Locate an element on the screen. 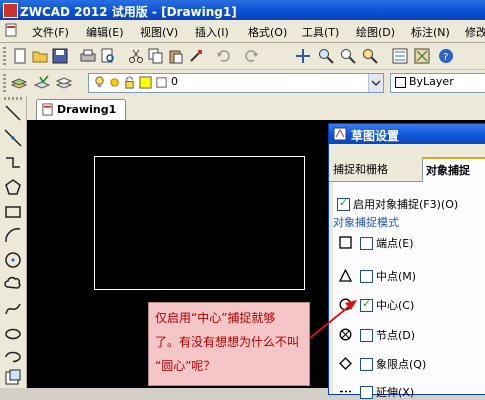  window-title: ZWCAD 2012 试用版 - [Drawing1] is located at coordinates (128, 12).